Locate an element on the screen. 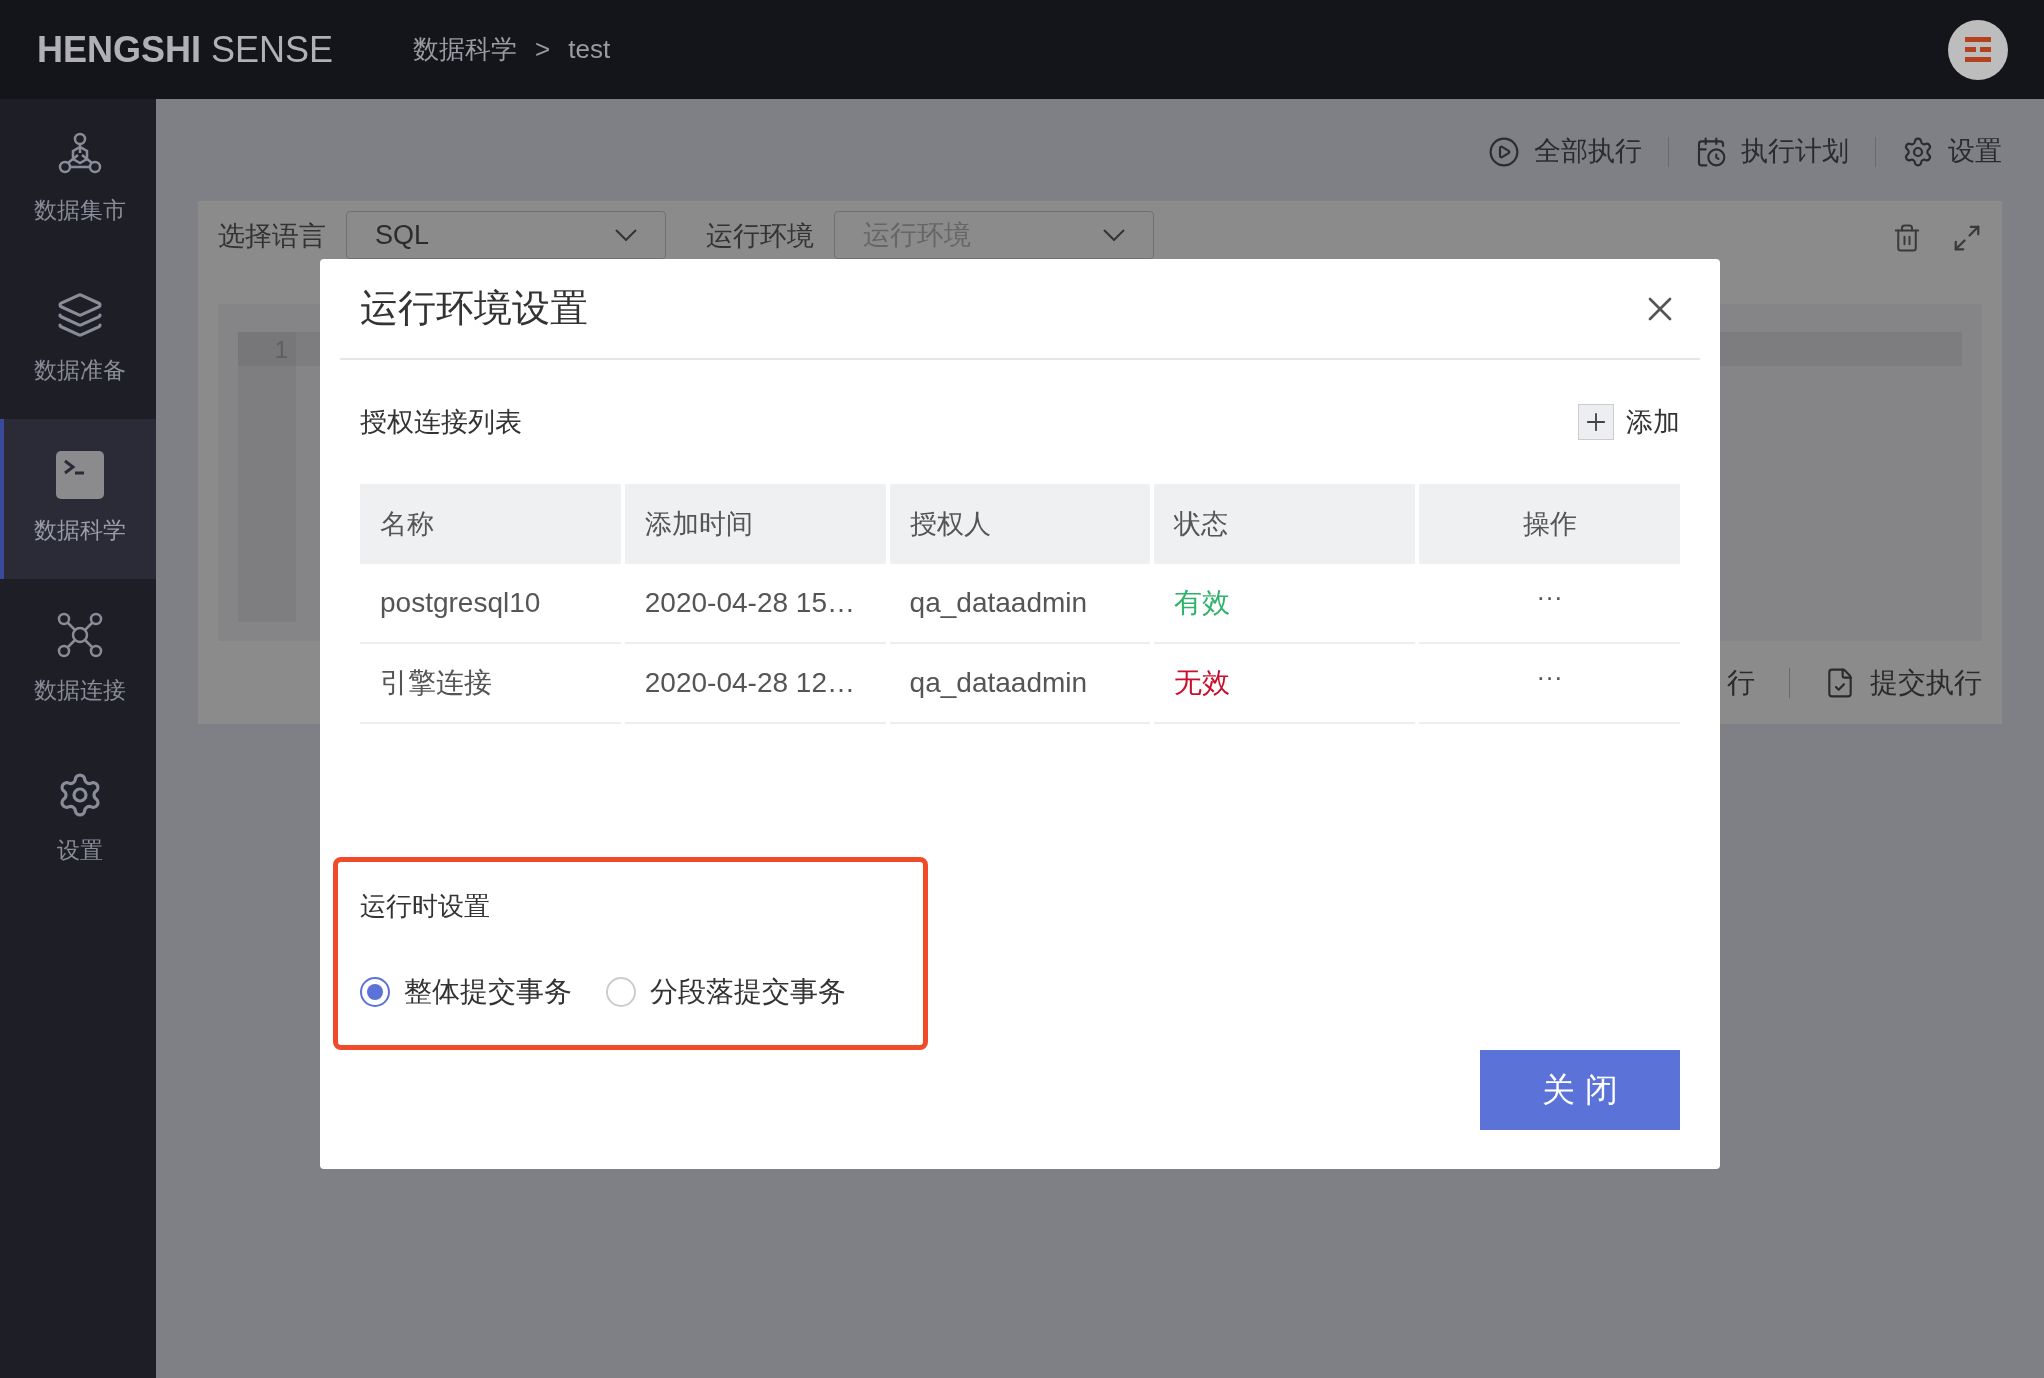  column-header: 名称 is located at coordinates (490, 524).